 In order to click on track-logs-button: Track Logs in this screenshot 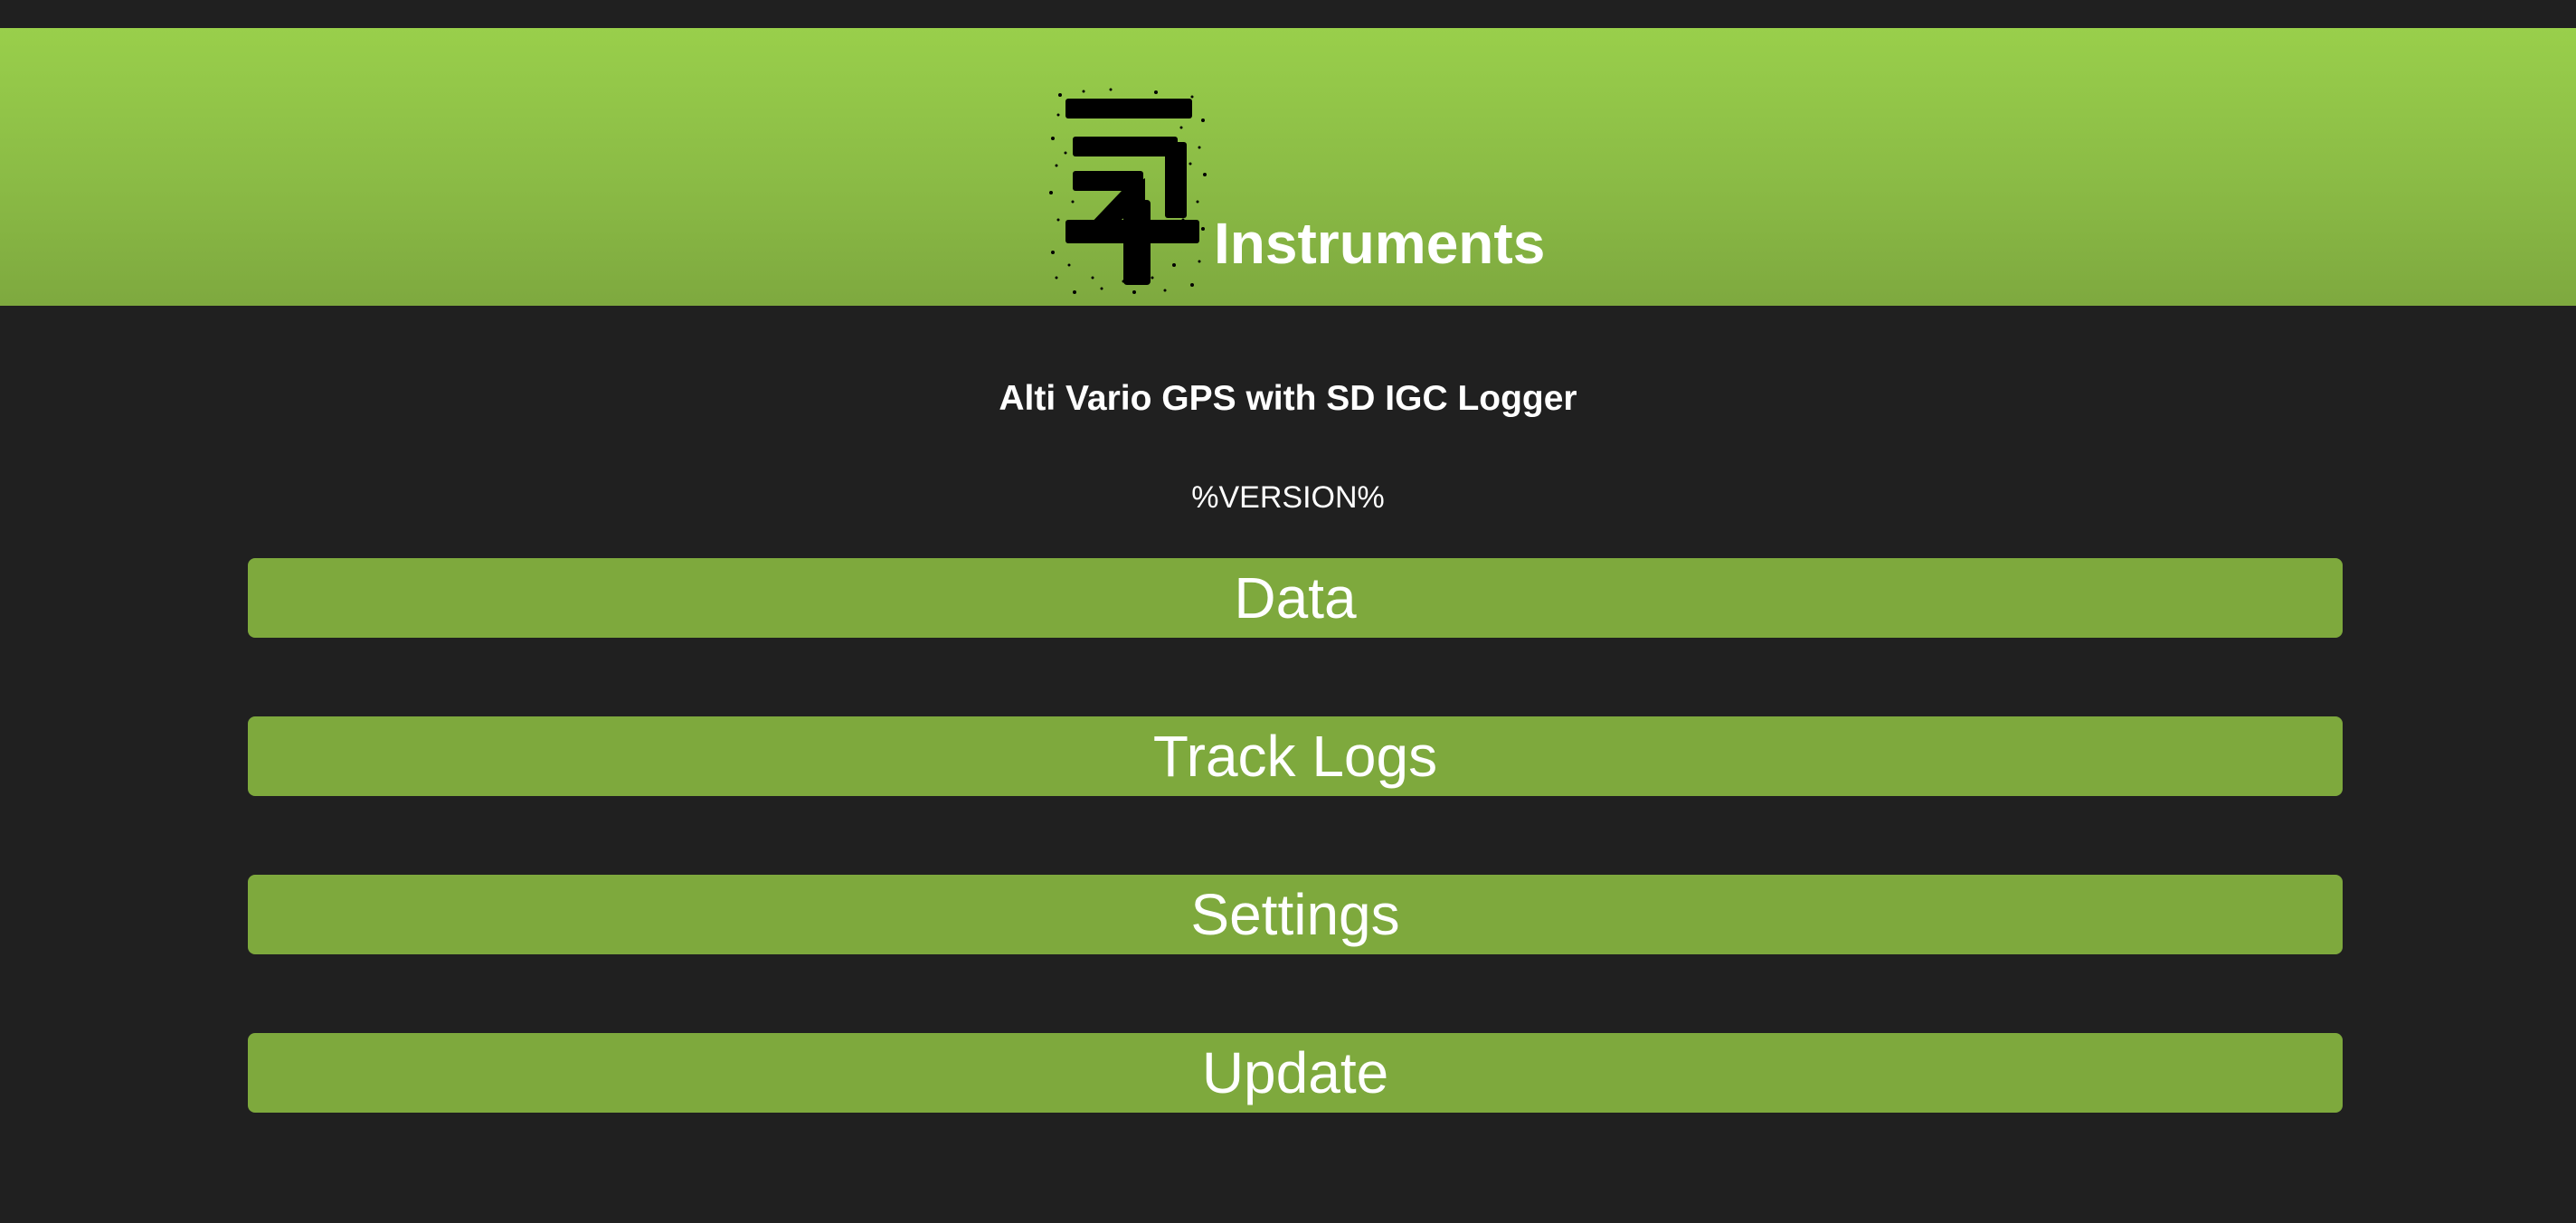, I will do `click(1295, 756)`.